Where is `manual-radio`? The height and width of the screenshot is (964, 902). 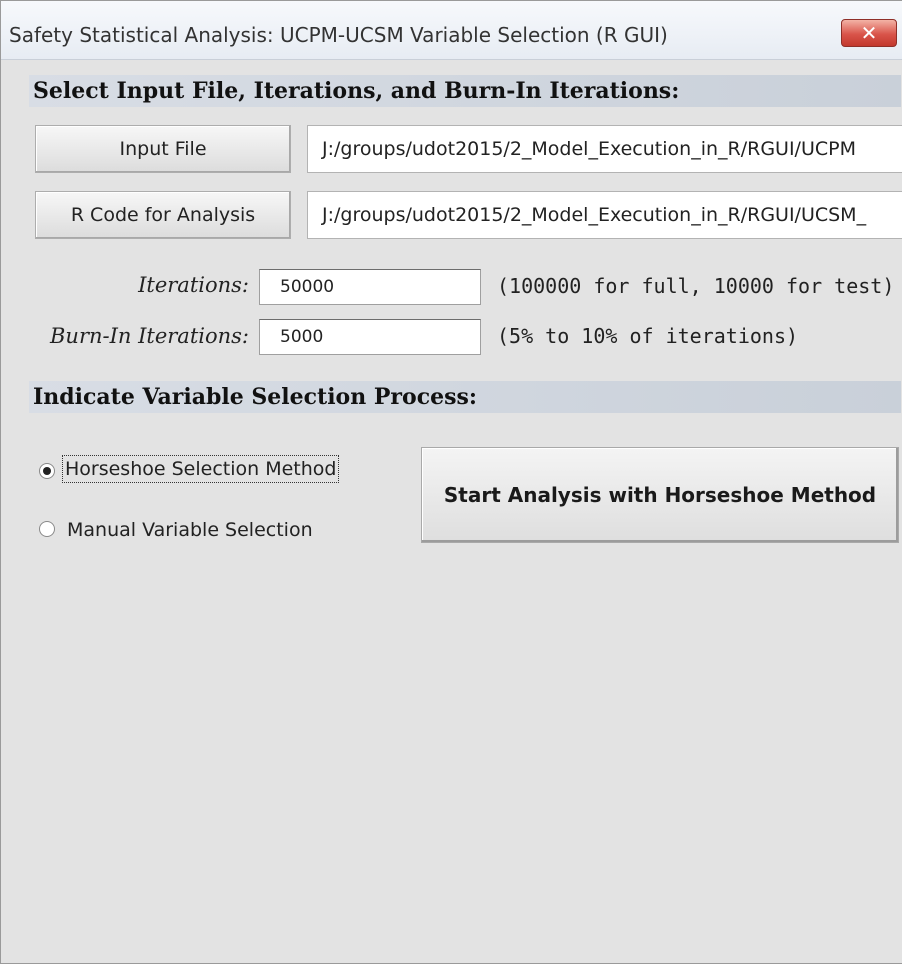 manual-radio is located at coordinates (47, 529).